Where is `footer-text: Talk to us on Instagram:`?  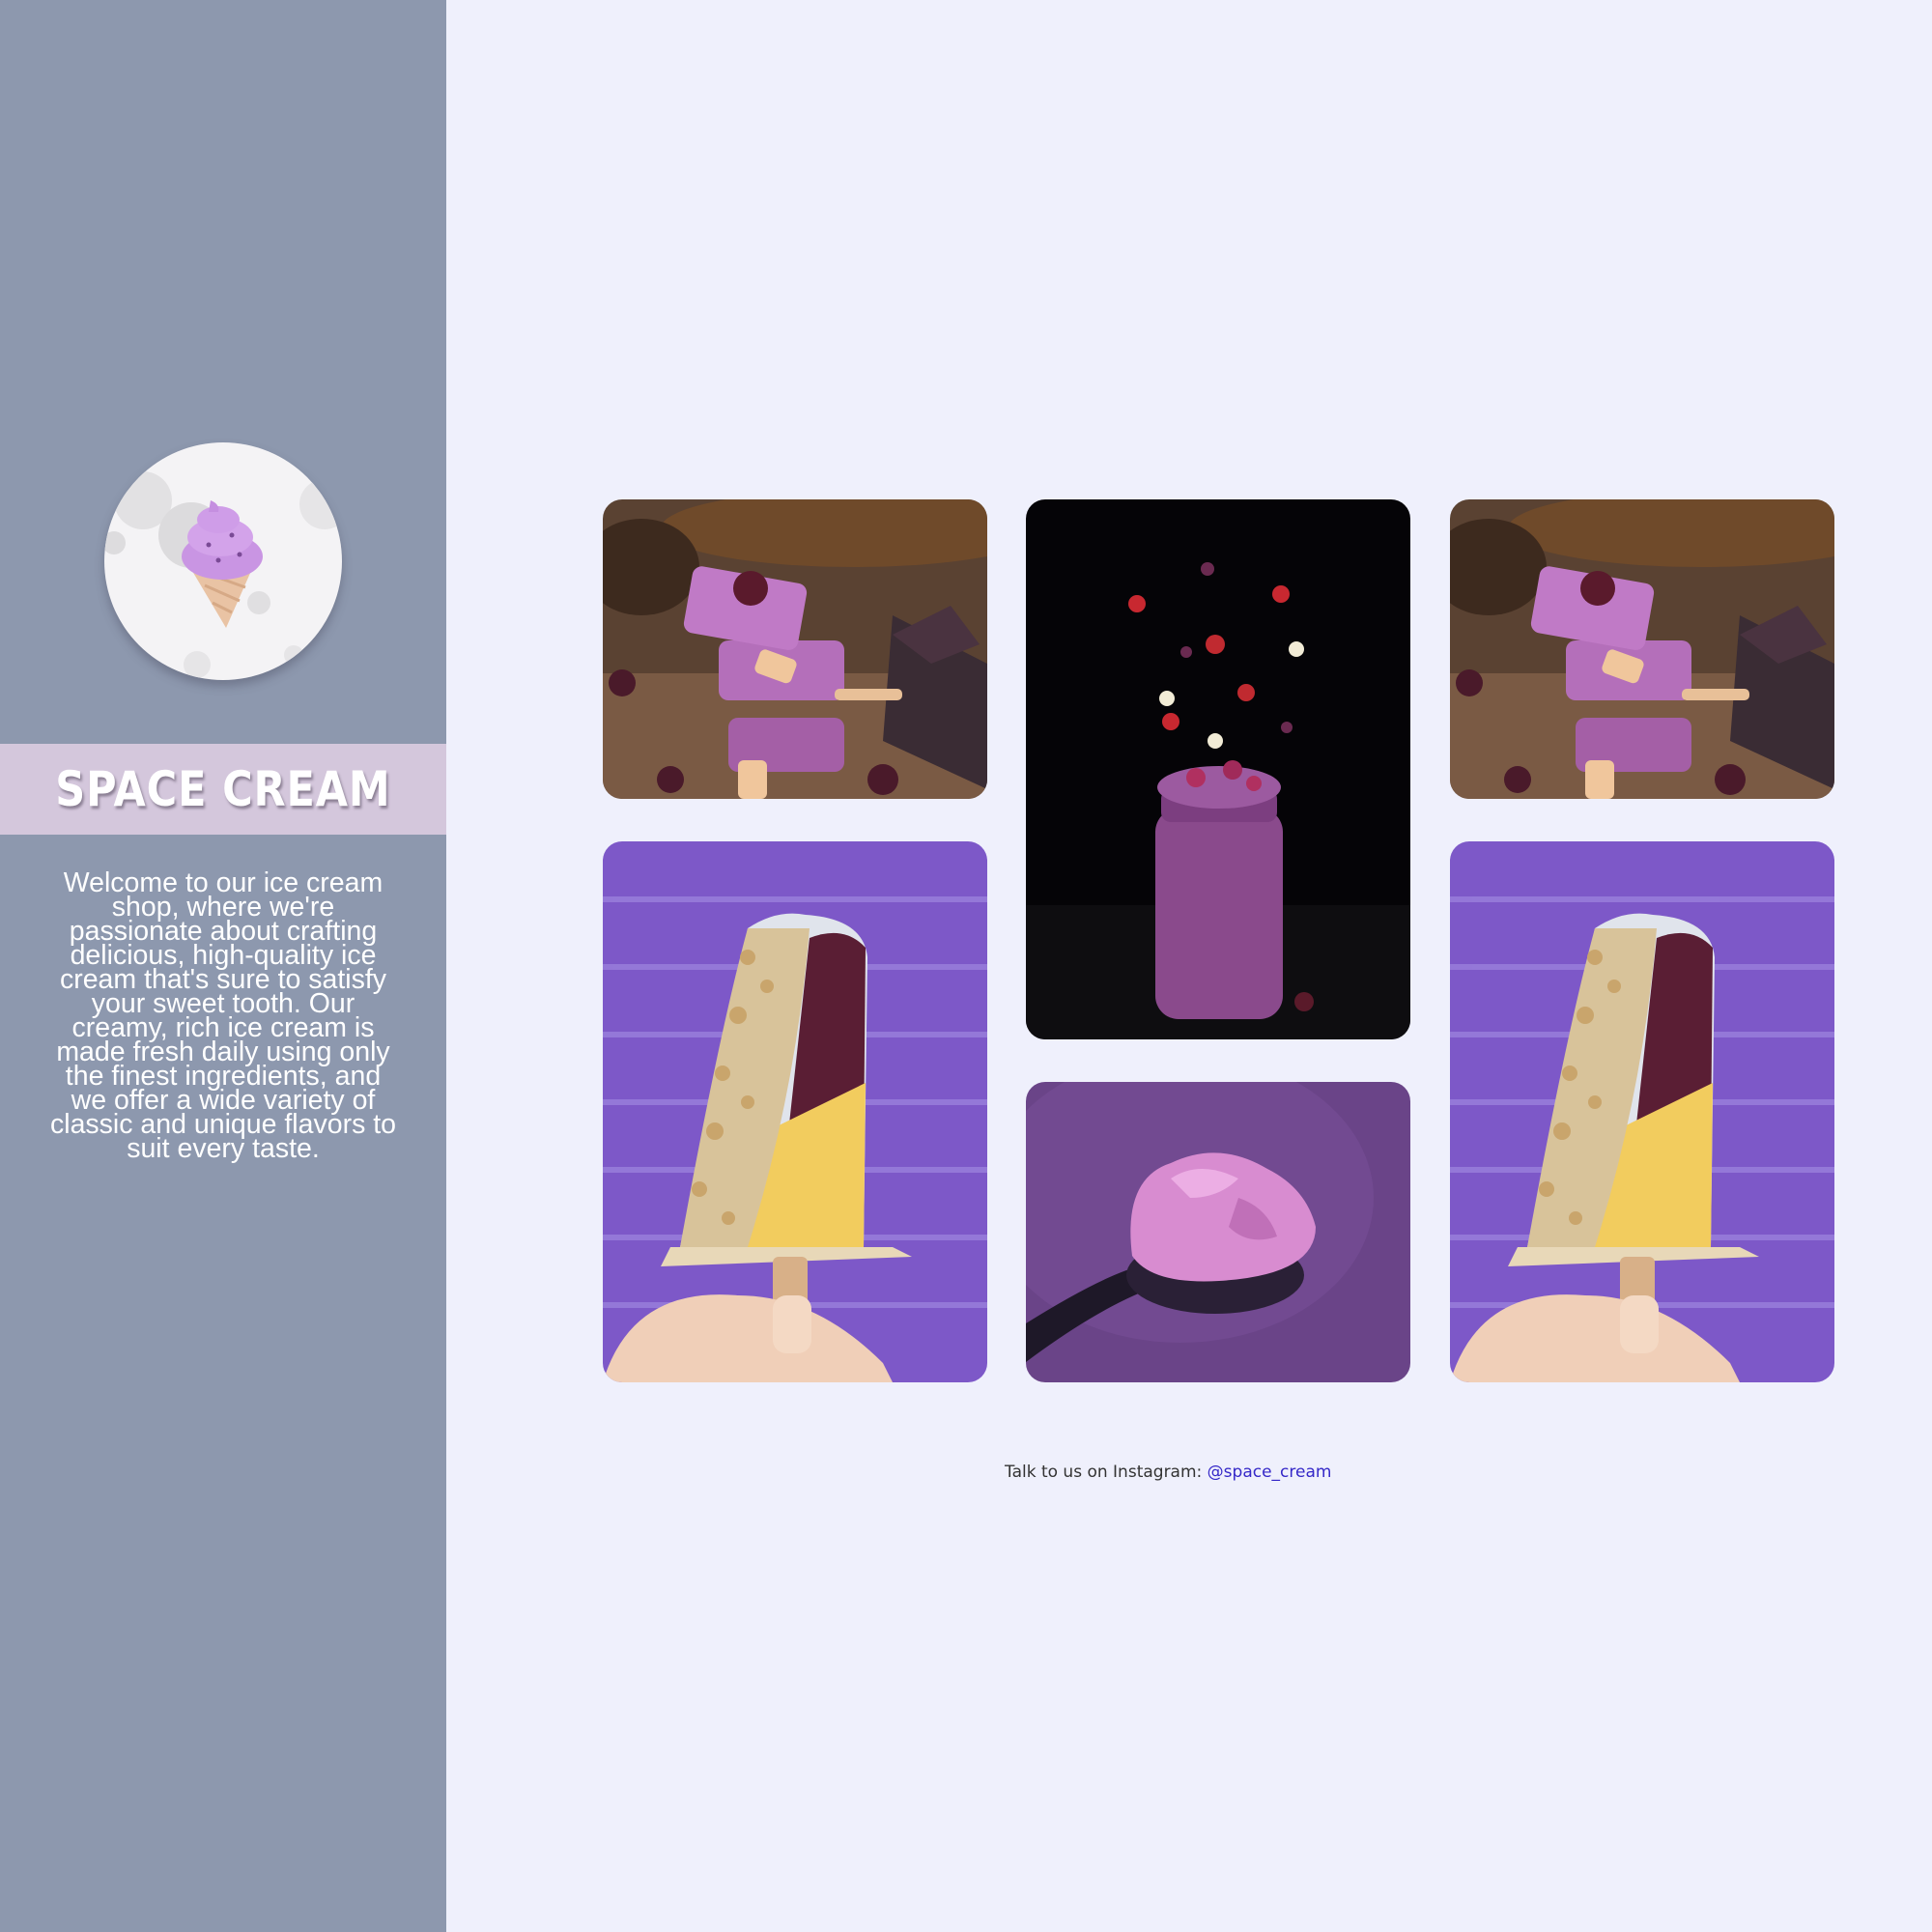
footer-text: Talk to us on Instagram: is located at coordinates (1106, 1472).